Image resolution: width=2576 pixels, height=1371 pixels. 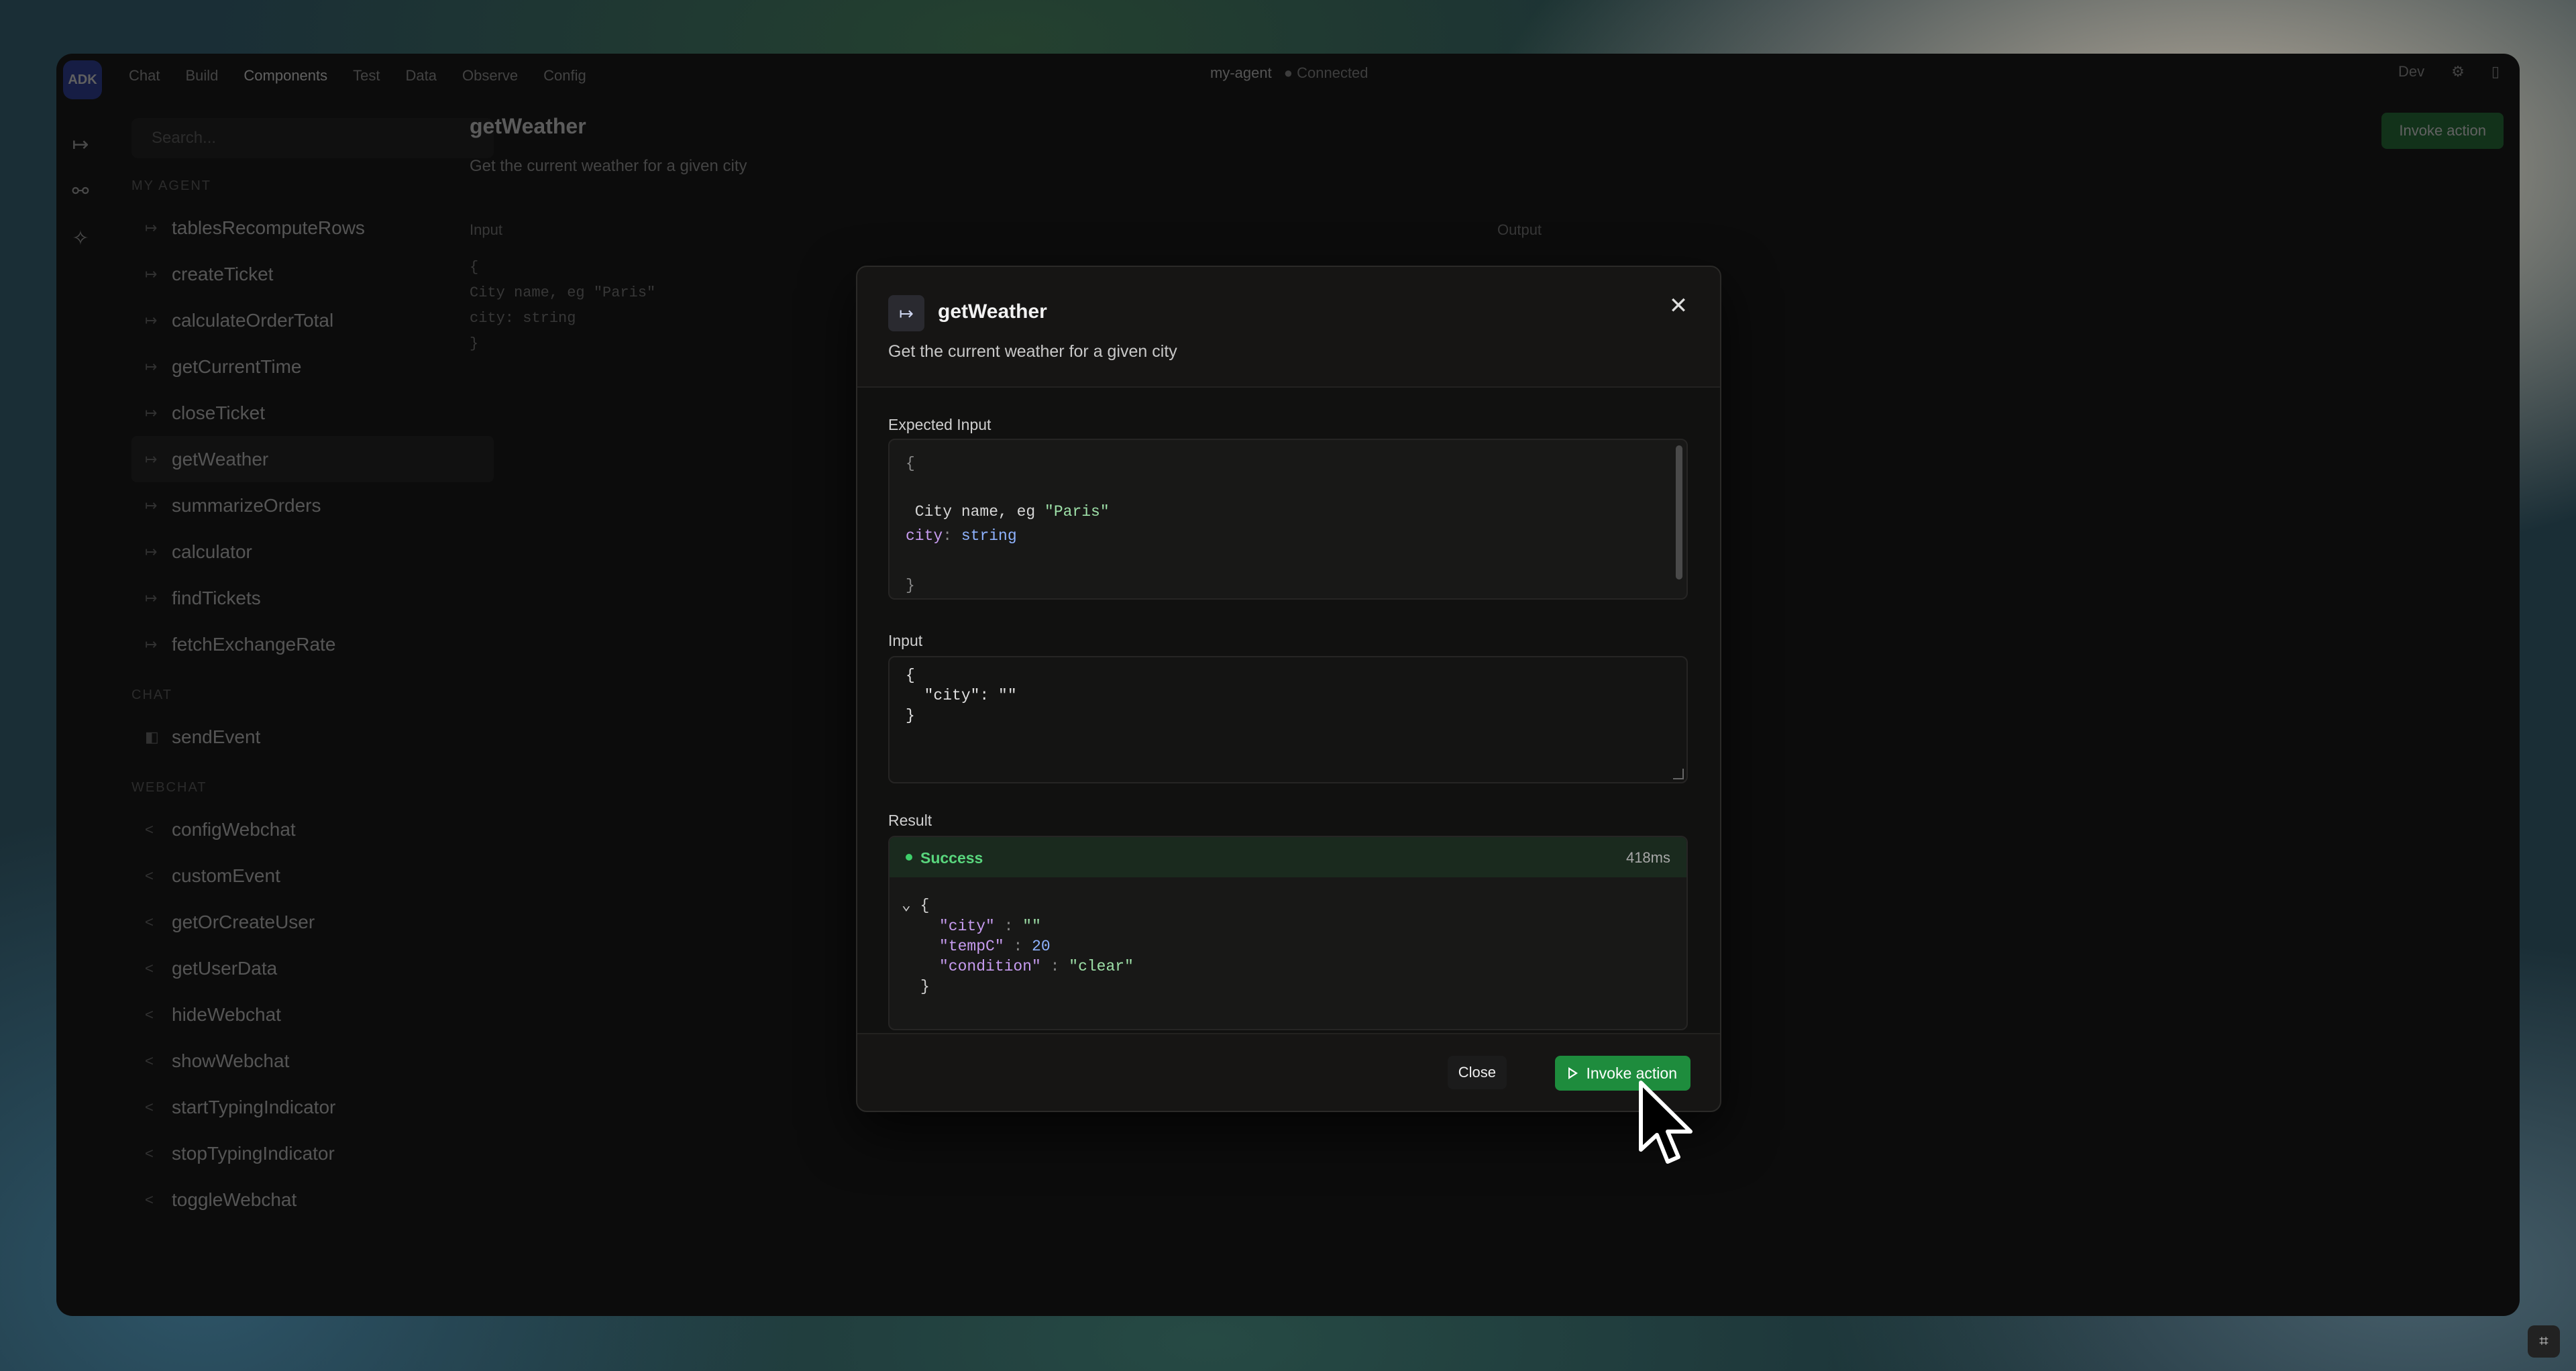 I want to click on sidebar-item: ↦ getCurrentTime, so click(x=312, y=367).